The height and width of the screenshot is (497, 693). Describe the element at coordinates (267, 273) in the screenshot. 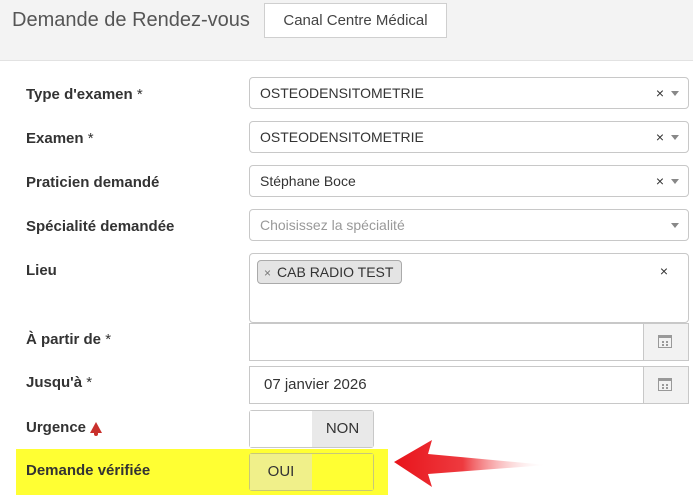

I see `remove-tag-icon: ×` at that location.